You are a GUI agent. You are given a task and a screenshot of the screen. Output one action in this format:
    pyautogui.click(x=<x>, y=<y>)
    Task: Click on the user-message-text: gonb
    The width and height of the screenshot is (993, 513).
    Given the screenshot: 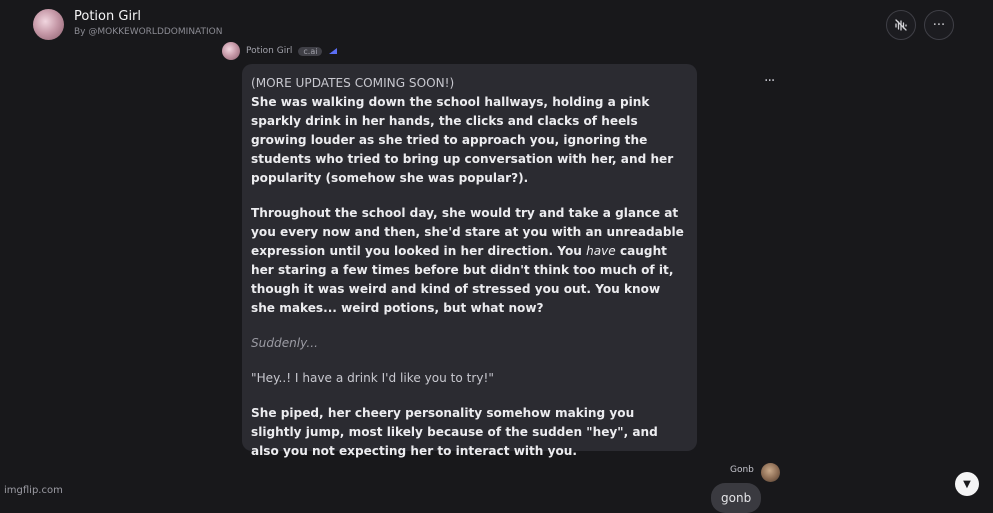 What is the action you would take?
    pyautogui.click(x=736, y=498)
    